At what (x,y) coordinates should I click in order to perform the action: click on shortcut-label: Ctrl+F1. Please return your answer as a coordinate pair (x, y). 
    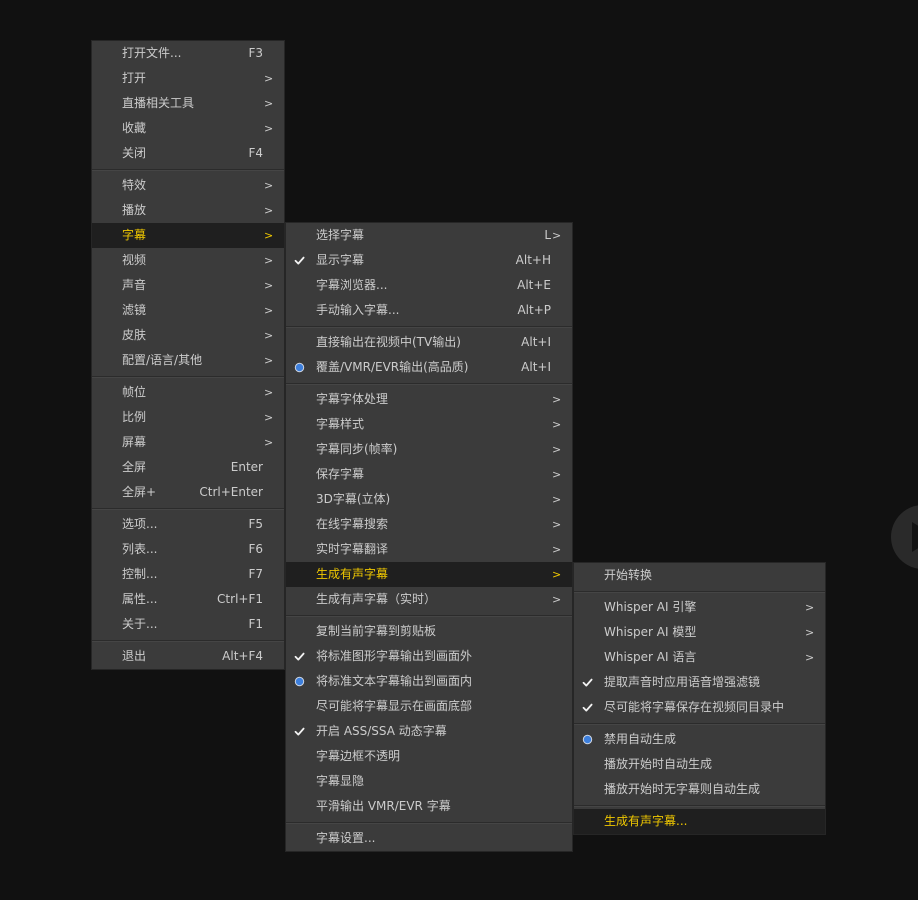
    Looking at the image, I should click on (240, 599).